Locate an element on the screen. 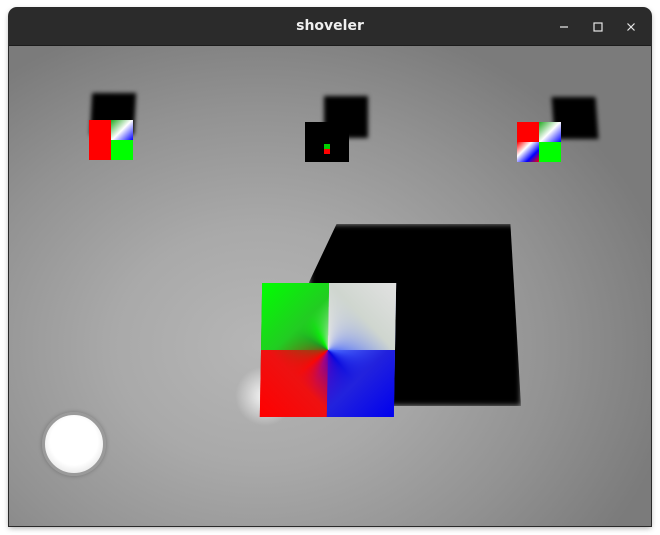 This screenshot has width=660, height=535. small-cube-right is located at coordinates (539, 142).